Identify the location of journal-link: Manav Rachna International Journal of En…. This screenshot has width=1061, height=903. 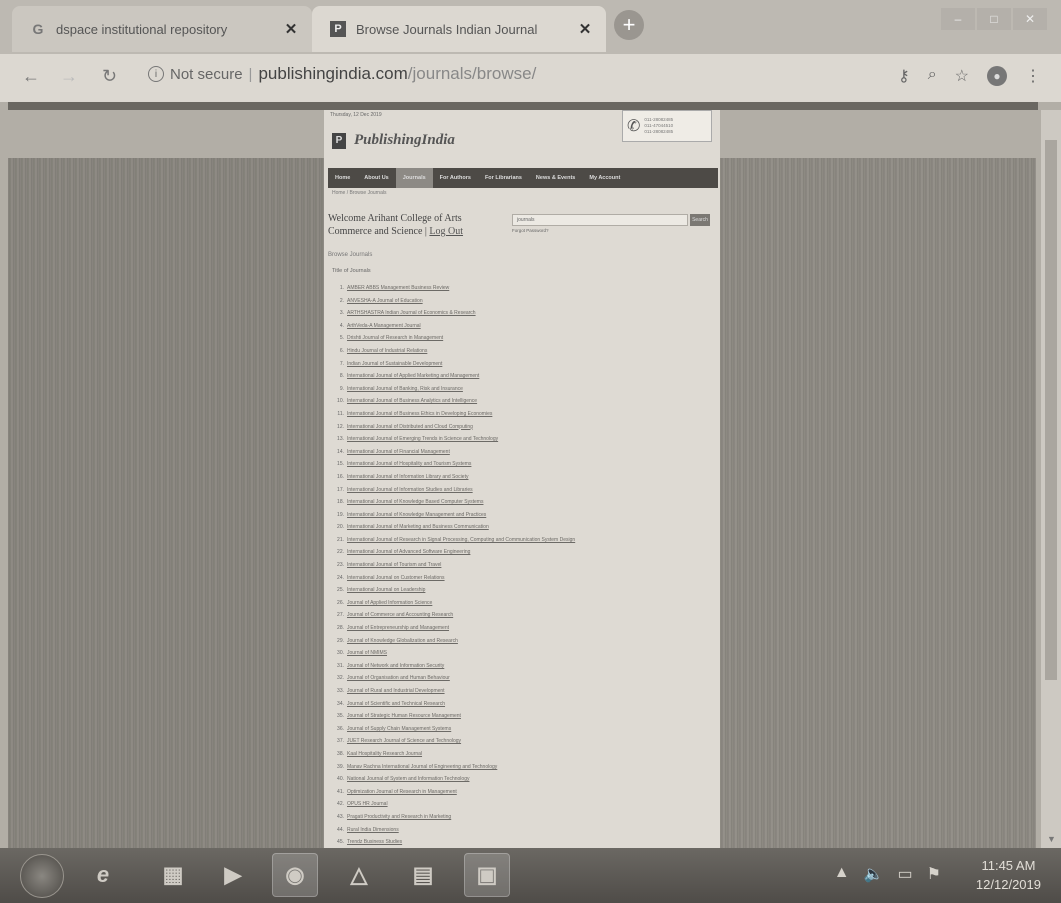
(422, 767).